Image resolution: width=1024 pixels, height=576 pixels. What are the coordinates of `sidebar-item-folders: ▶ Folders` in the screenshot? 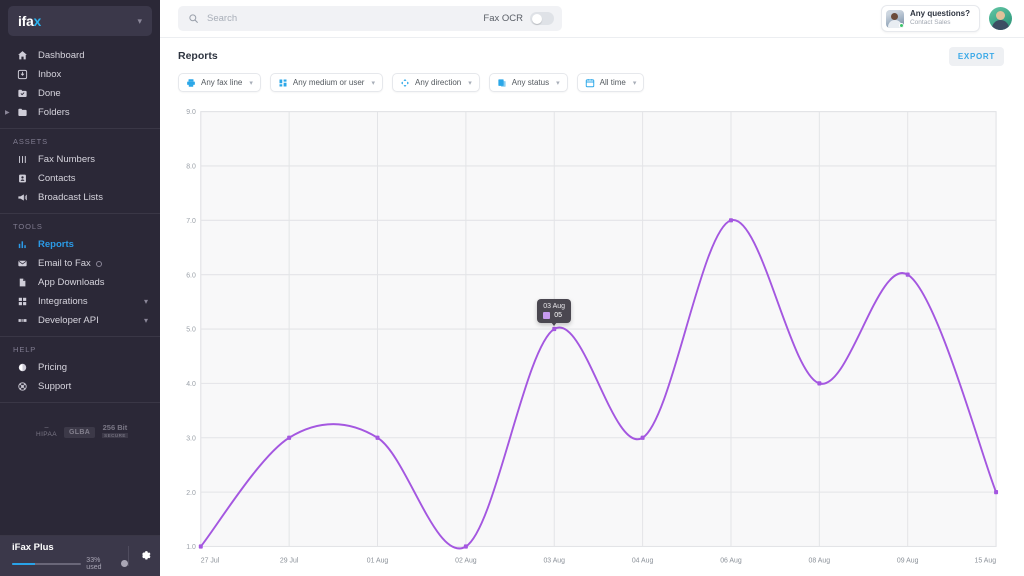 It's located at (80, 112).